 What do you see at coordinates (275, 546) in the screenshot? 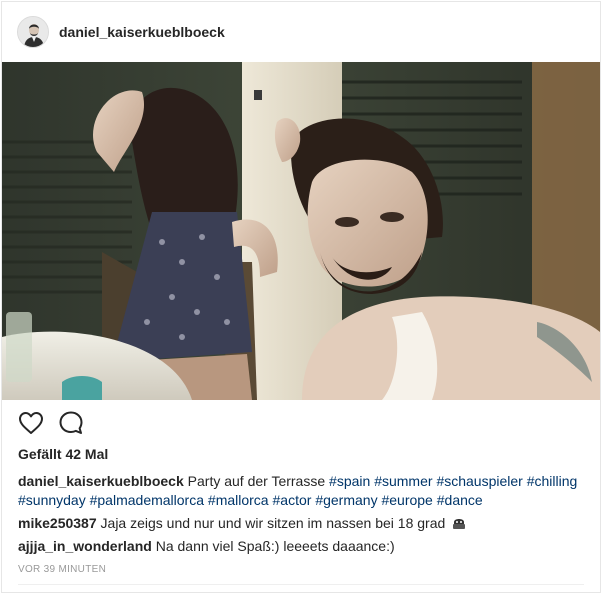
I see `comment-text: Na dann viel Spaß:) leeeets daaance:)` at bounding box center [275, 546].